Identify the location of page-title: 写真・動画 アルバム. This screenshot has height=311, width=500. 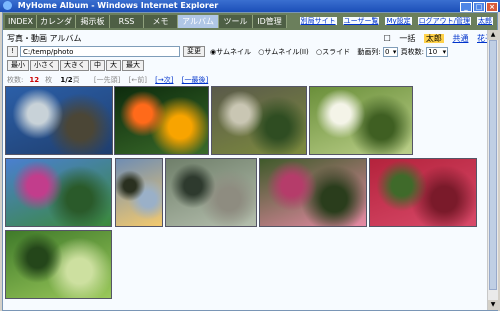
(44, 38).